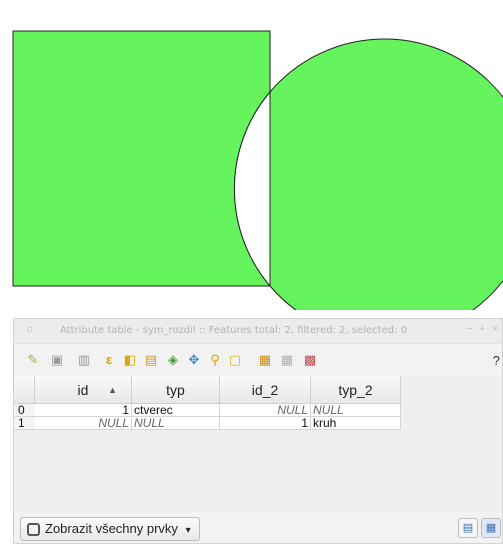  I want to click on column-label: typ, so click(175, 390).